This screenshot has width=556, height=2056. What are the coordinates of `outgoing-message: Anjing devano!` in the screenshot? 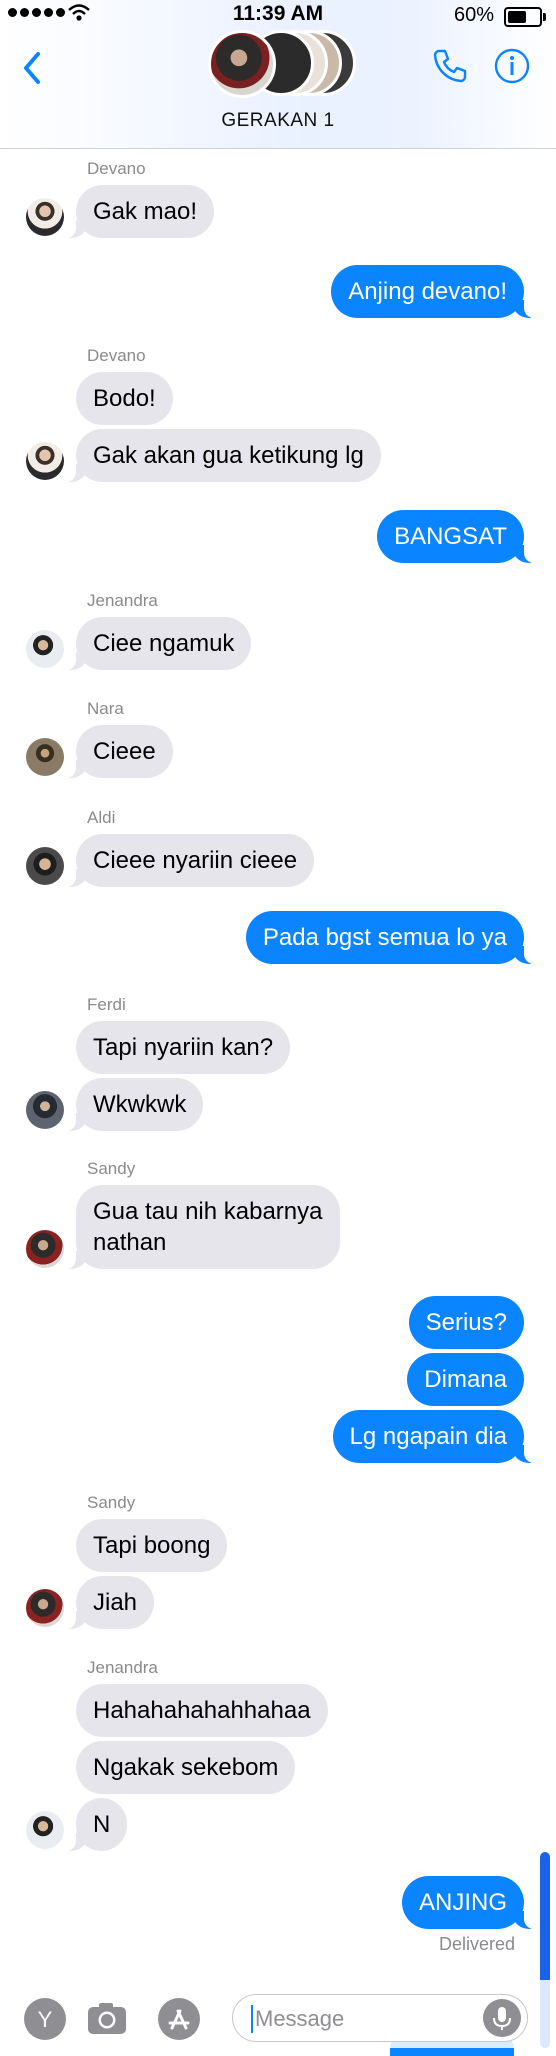 It's located at (432, 291).